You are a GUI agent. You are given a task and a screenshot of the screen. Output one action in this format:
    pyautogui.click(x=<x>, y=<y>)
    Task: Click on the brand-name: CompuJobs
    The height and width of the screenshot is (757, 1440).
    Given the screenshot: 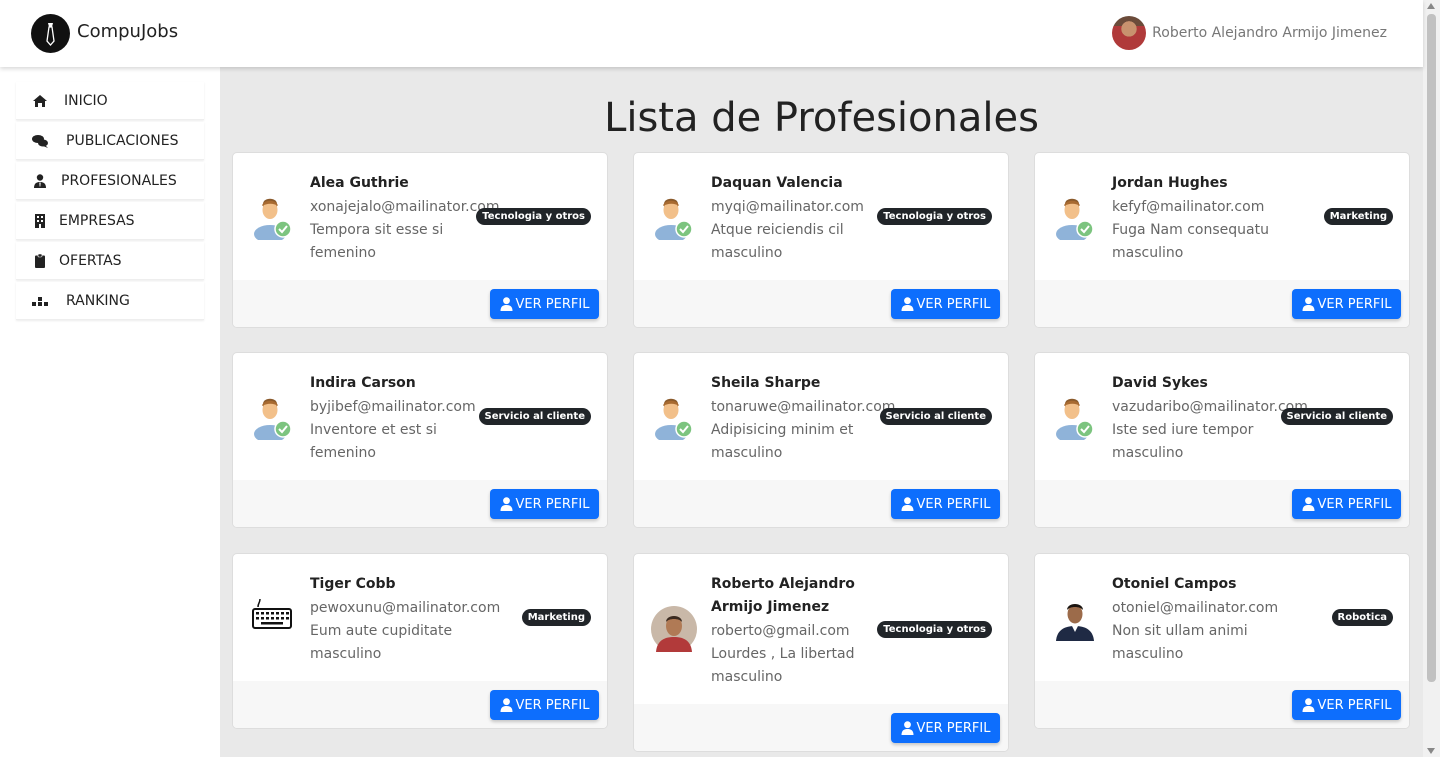 What is the action you would take?
    pyautogui.click(x=127, y=31)
    